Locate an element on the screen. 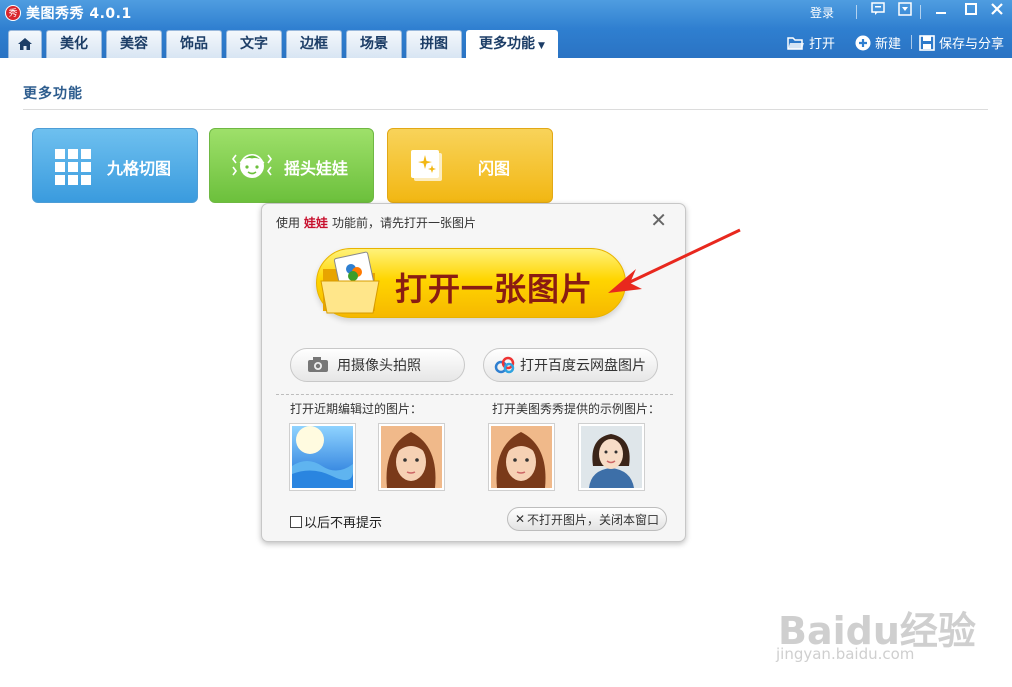 Image resolution: width=1012 pixels, height=687 pixels. flash-image-button: 闪图 is located at coordinates (470, 165).